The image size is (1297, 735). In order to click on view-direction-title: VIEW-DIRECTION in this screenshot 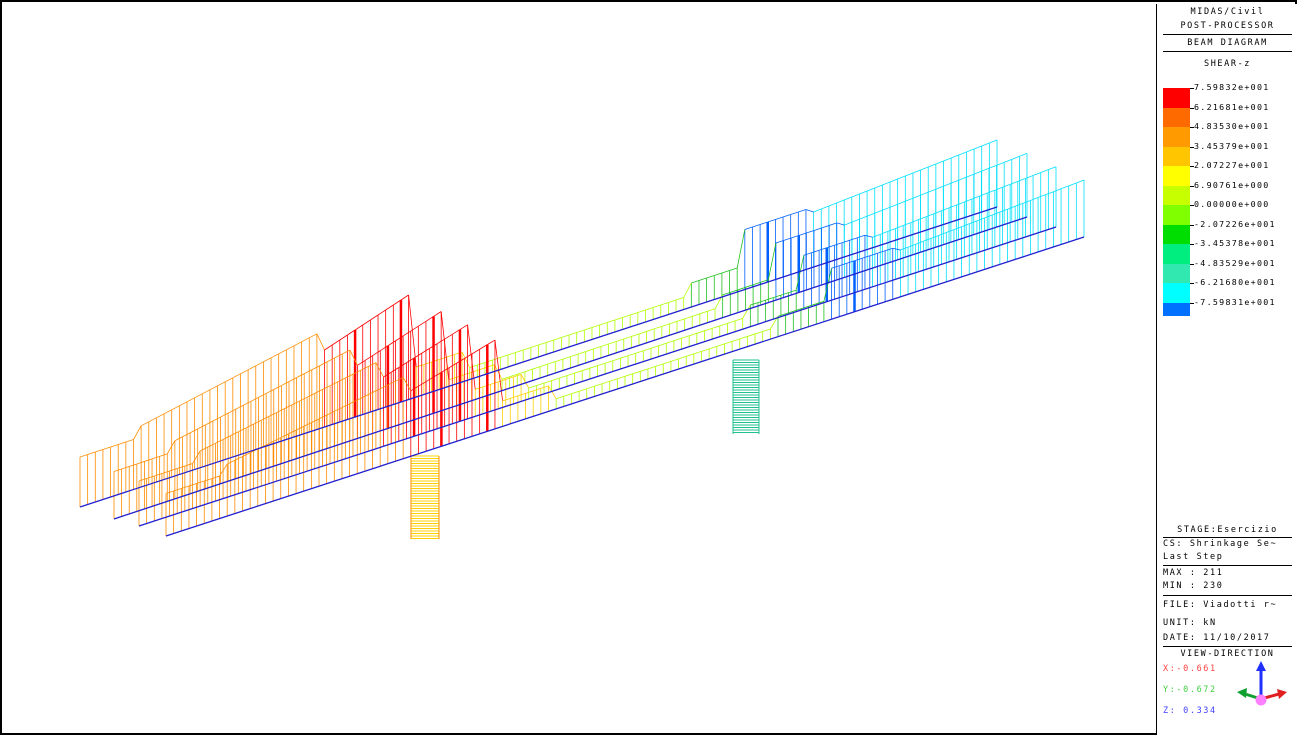, I will do `click(1227, 654)`.